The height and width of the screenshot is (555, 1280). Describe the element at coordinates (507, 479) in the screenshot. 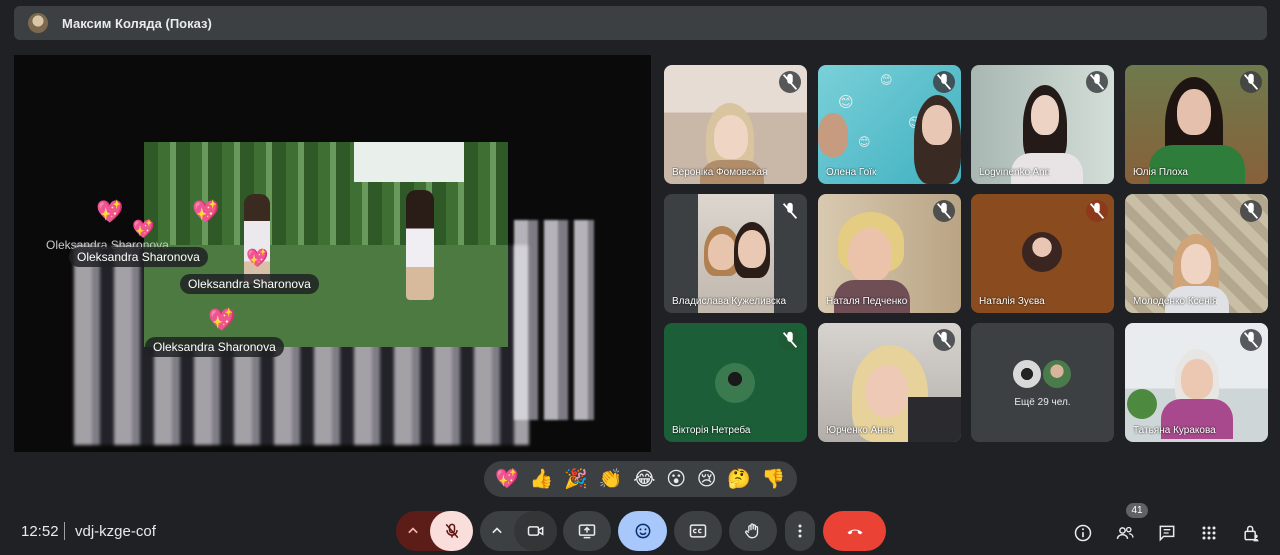

I see `reaction-sparkling-heart-button: 💖` at that location.